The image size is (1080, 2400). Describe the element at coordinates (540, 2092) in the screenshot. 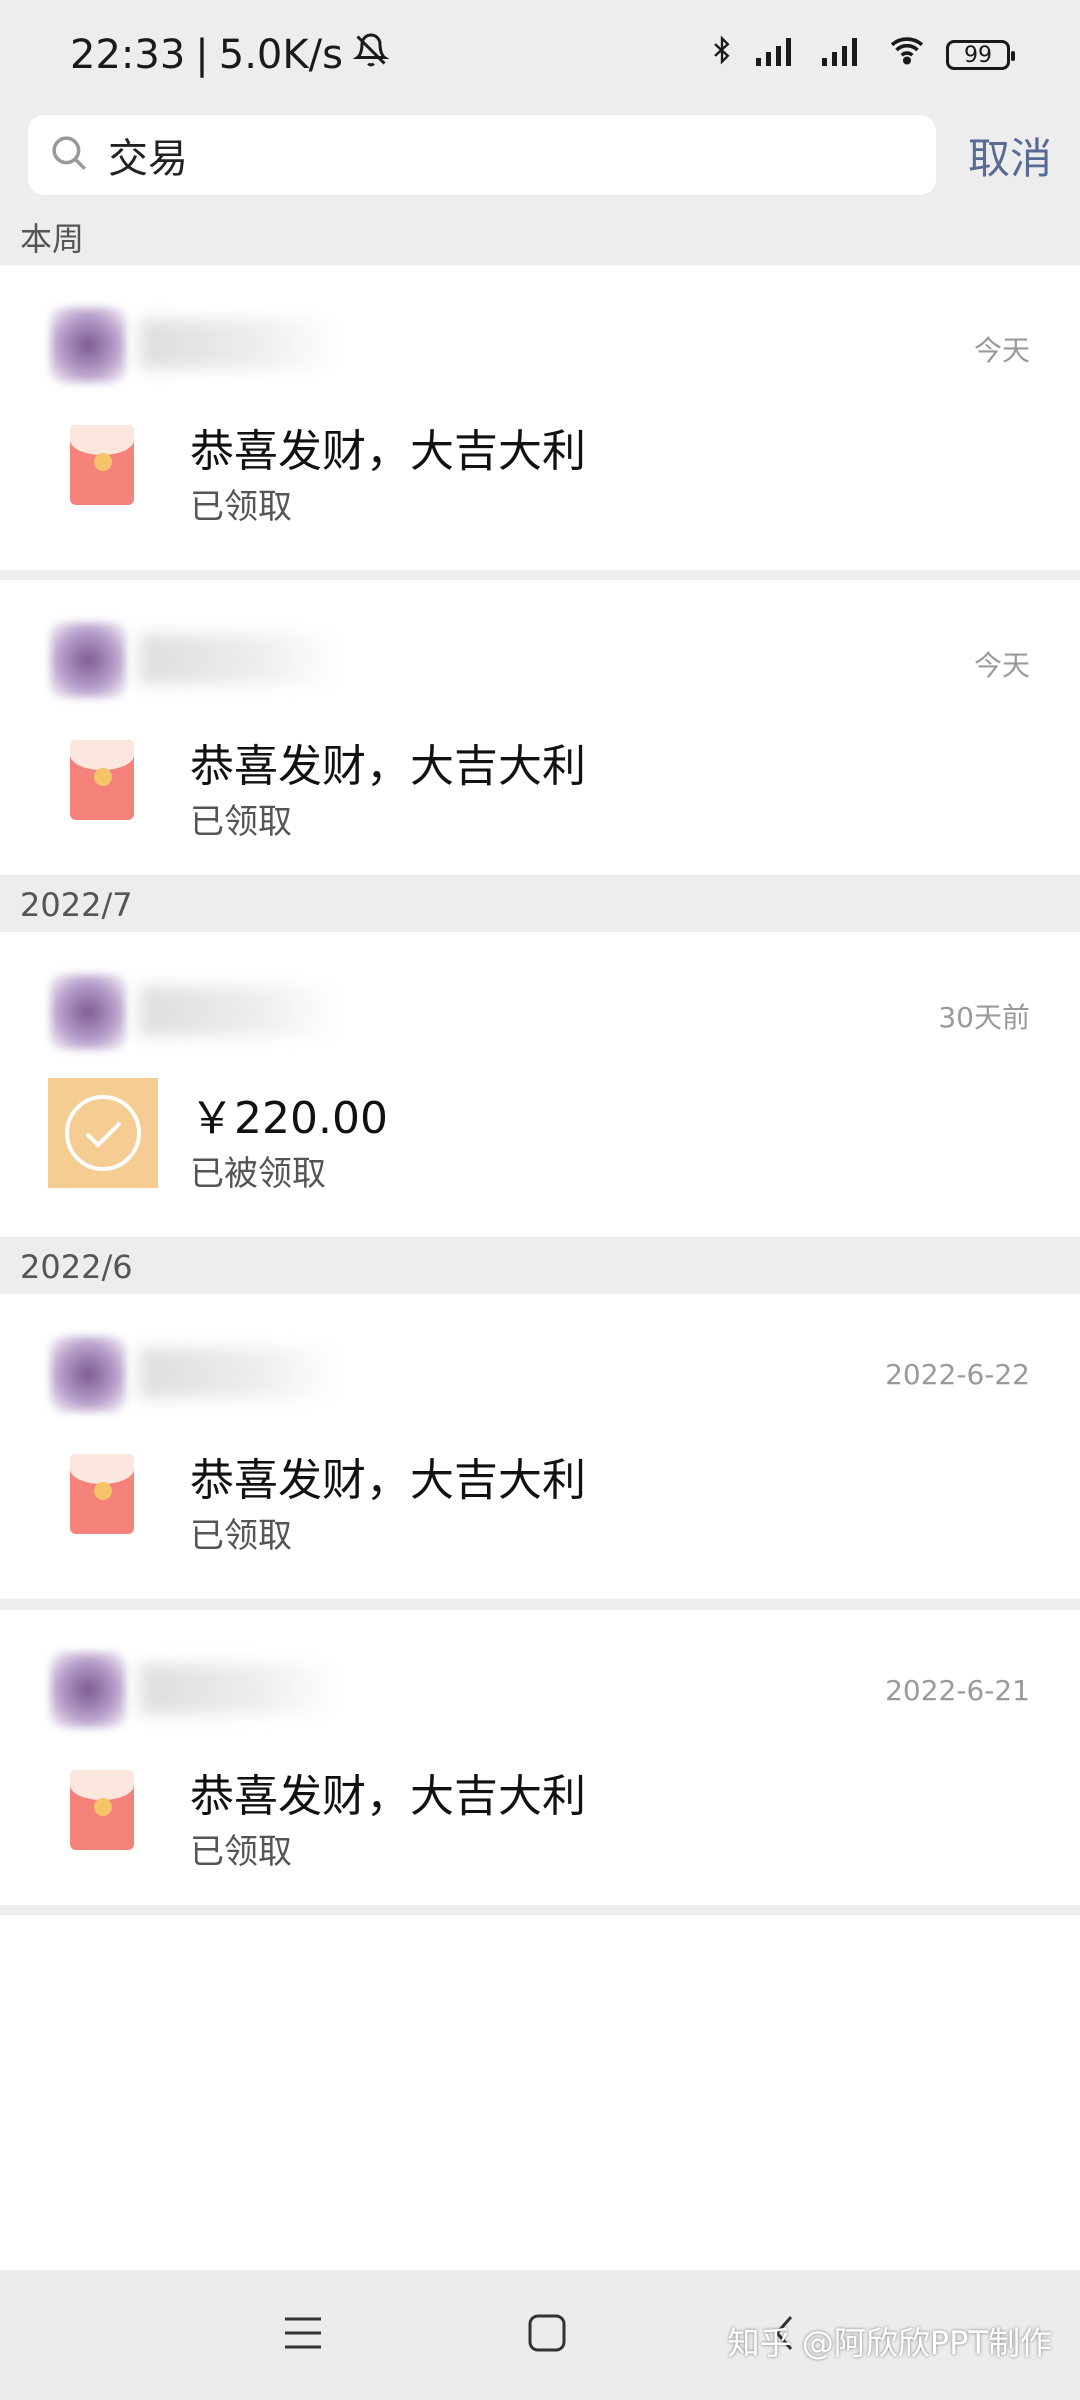

I see `empty-area` at that location.